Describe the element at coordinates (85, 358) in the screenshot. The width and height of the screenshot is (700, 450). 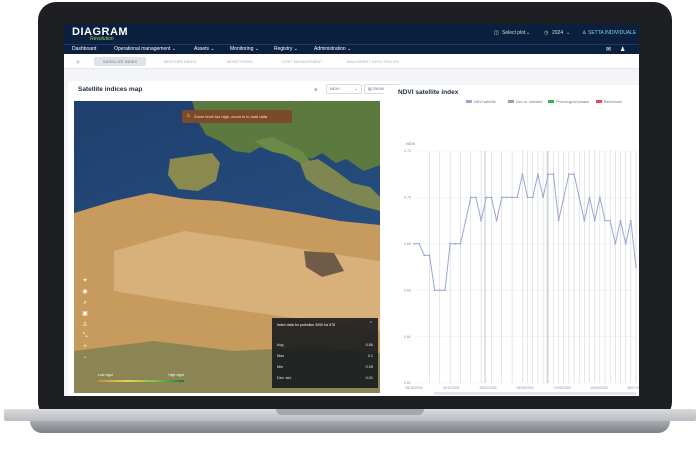
I see `zoom-out-icon: −` at that location.